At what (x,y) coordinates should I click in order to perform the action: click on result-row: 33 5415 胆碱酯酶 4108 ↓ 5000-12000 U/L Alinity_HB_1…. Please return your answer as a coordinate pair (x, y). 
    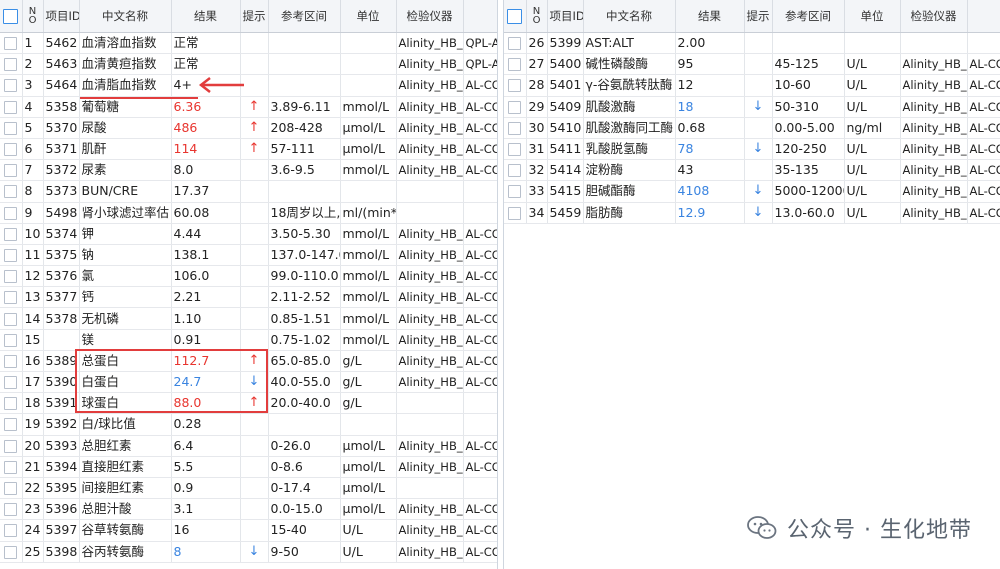
    Looking at the image, I should click on (752, 191).